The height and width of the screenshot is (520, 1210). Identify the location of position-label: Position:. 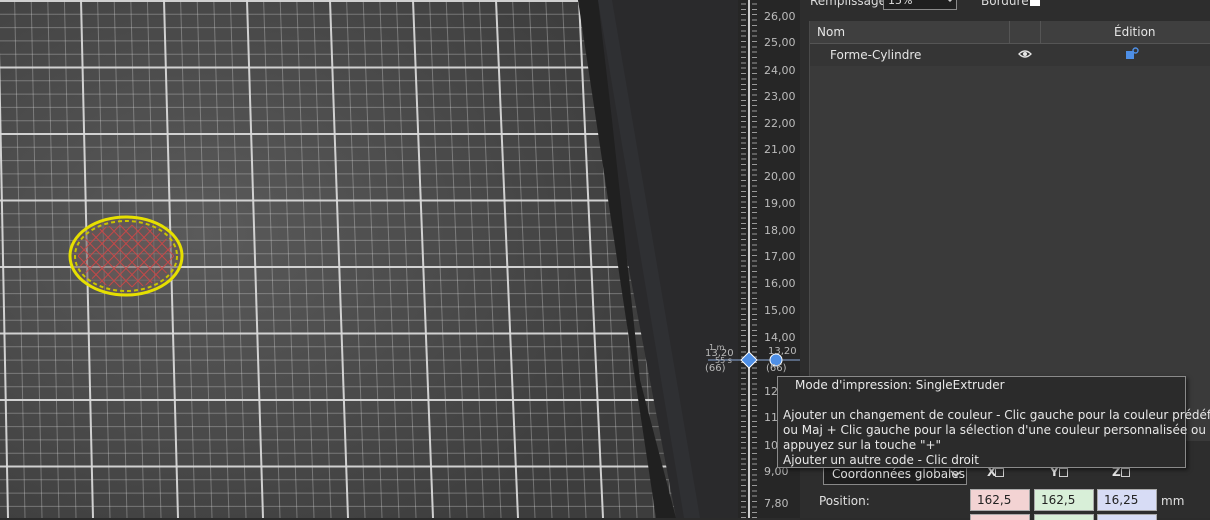
(844, 501).